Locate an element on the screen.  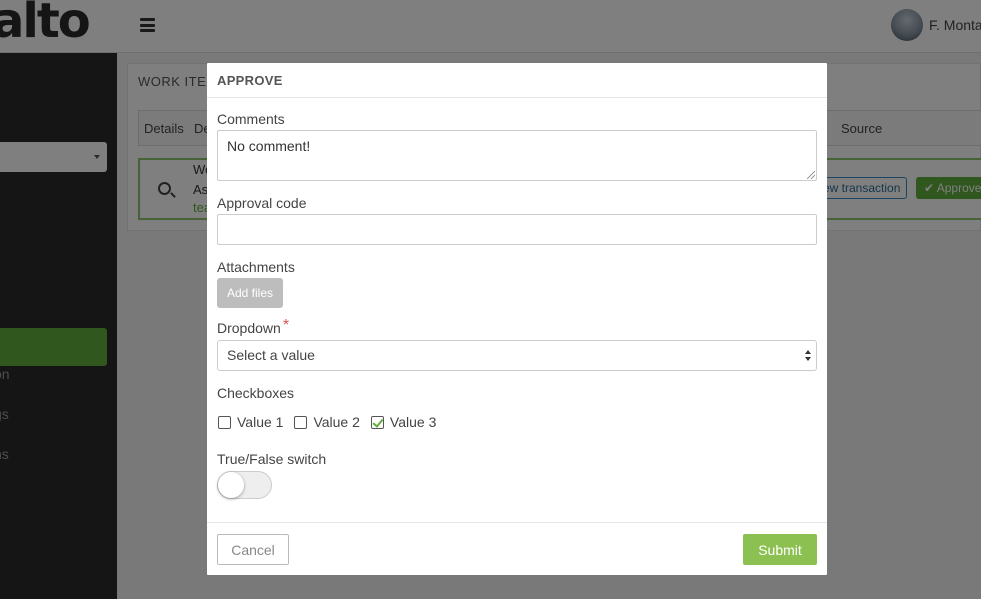
checkbox-group: Value 1 Value 2 Value 3 is located at coordinates (332, 422).